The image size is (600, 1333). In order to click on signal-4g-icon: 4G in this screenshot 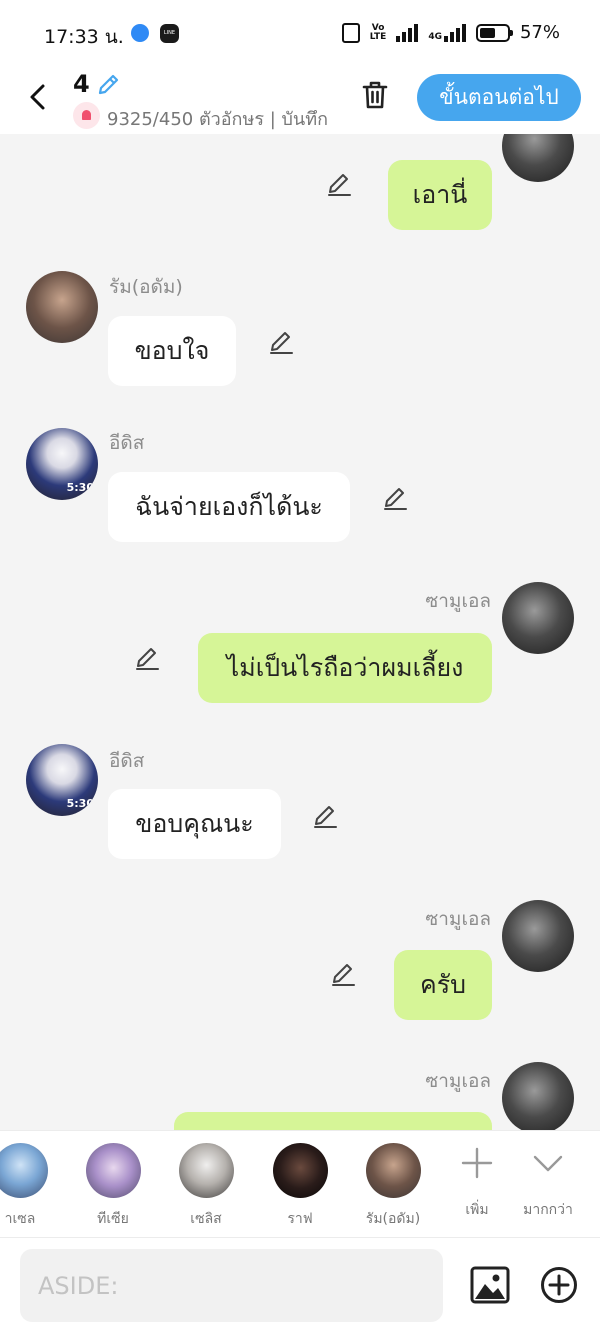, I will do `click(447, 32)`.